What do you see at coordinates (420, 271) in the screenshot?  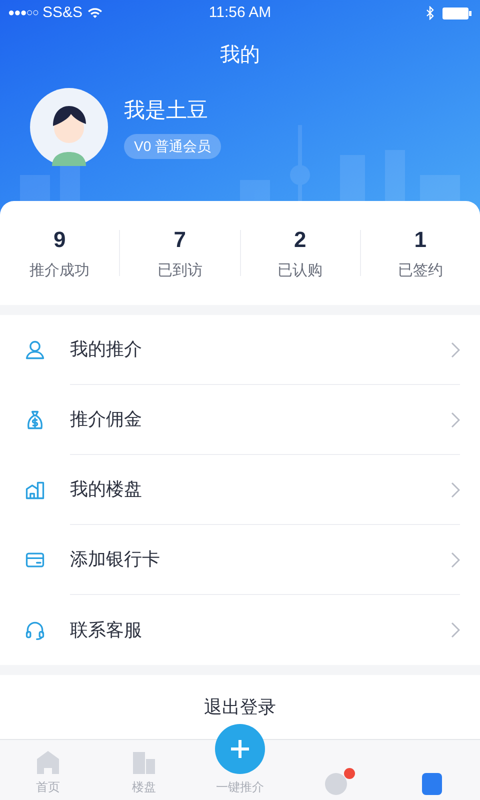 I see `stat-label: 已签约` at bounding box center [420, 271].